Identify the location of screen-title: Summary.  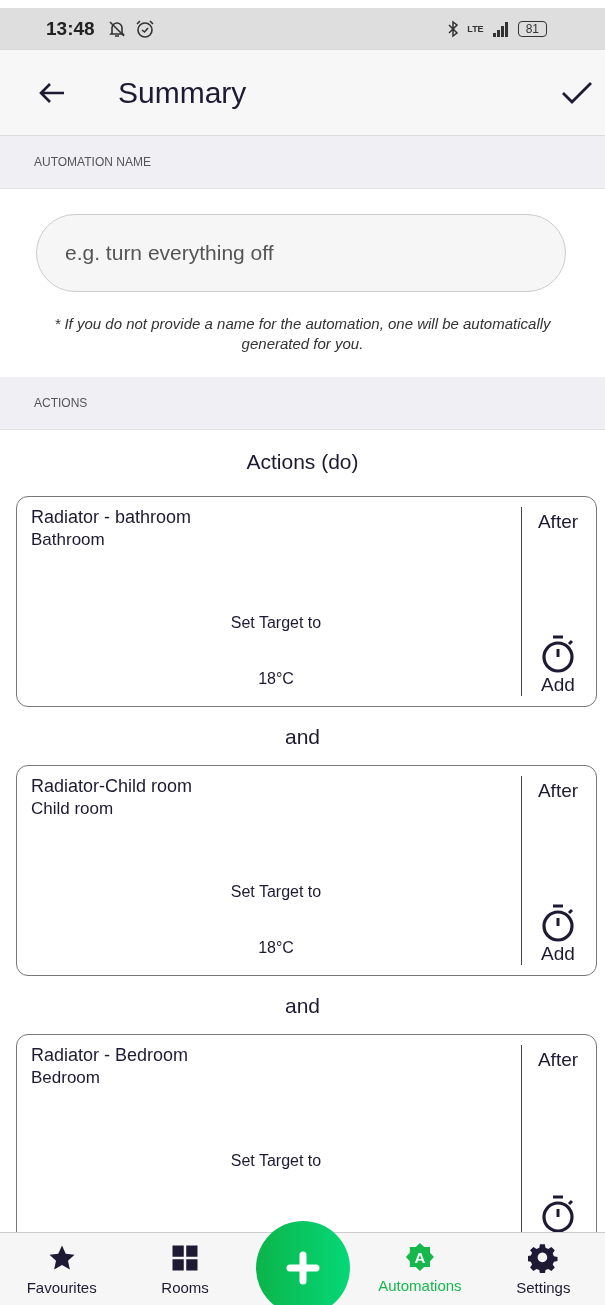
(182, 92).